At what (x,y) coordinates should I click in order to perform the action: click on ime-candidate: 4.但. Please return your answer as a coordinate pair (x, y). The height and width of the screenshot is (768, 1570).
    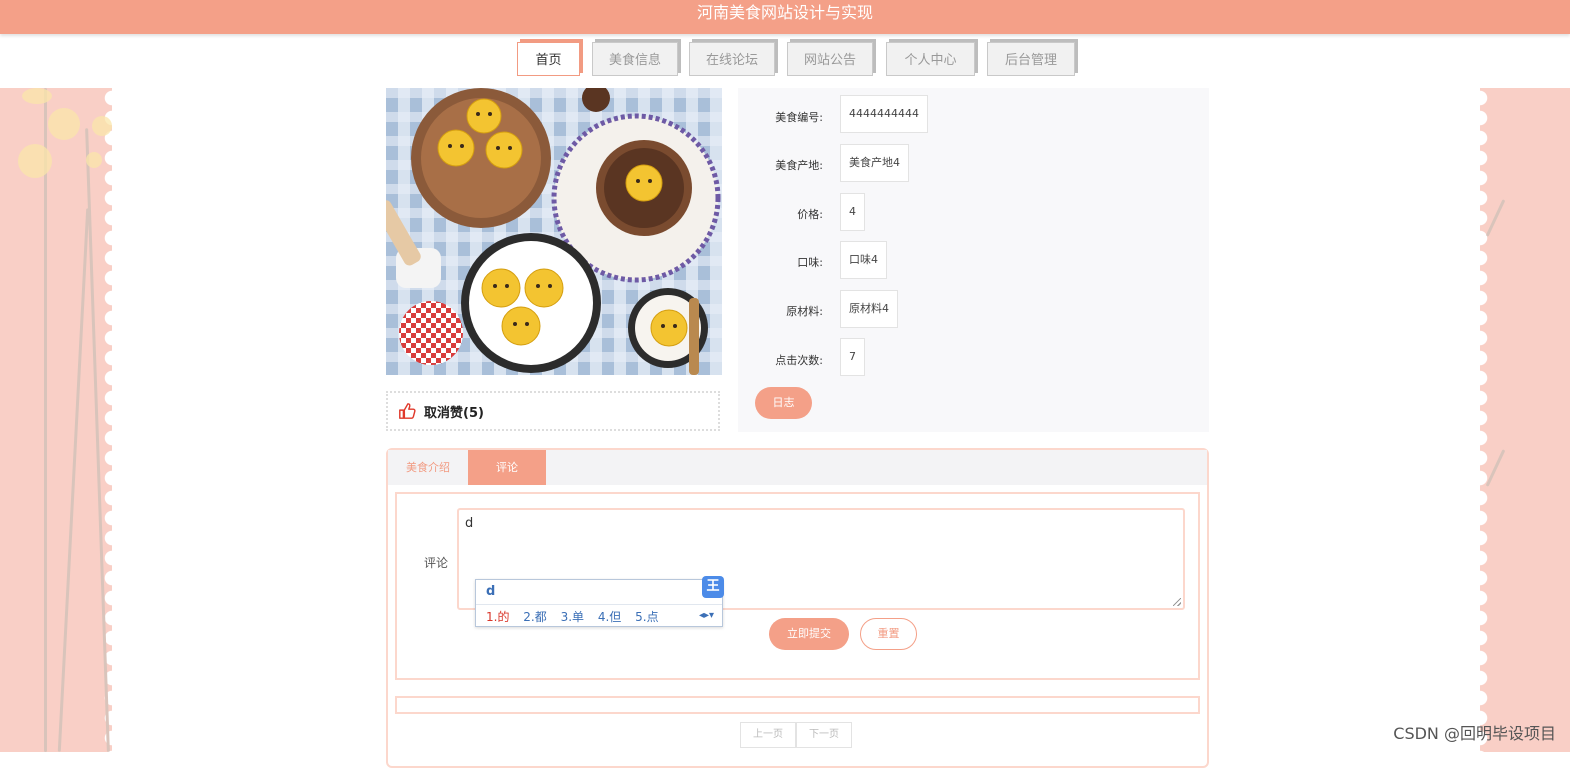
    Looking at the image, I should click on (609, 617).